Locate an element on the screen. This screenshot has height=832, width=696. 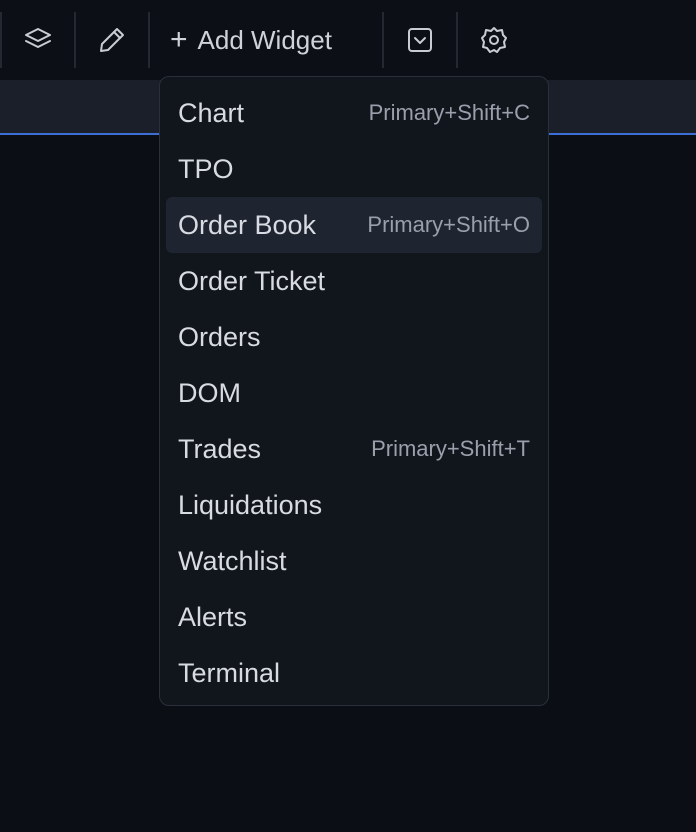
menu-item-label: Trades is located at coordinates (220, 448).